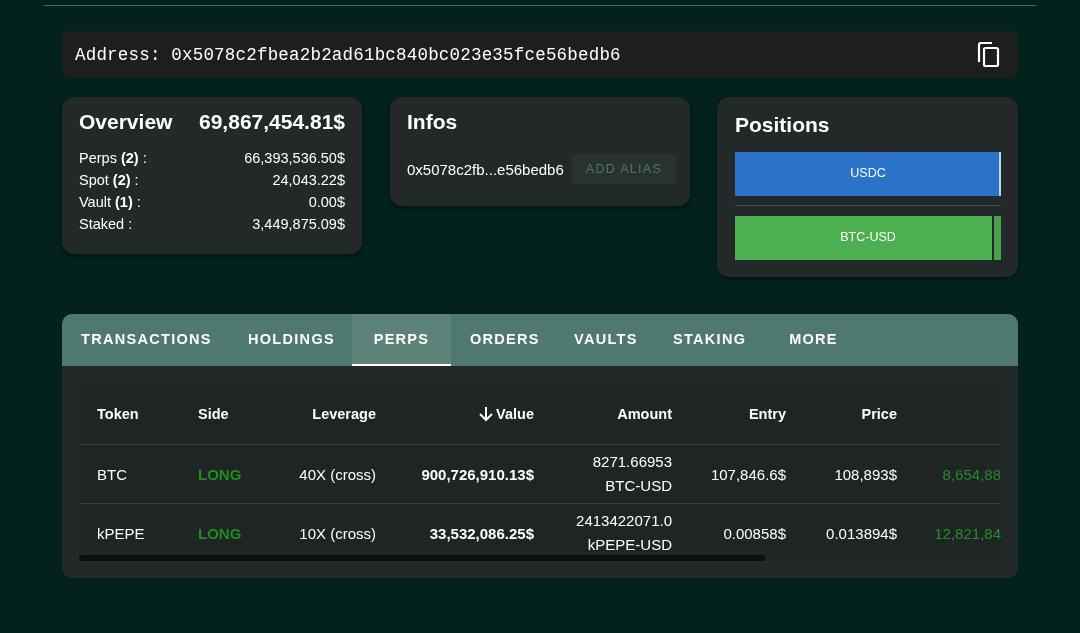 The height and width of the screenshot is (633, 1080). I want to click on row-value: 24,043.22$, so click(308, 180).